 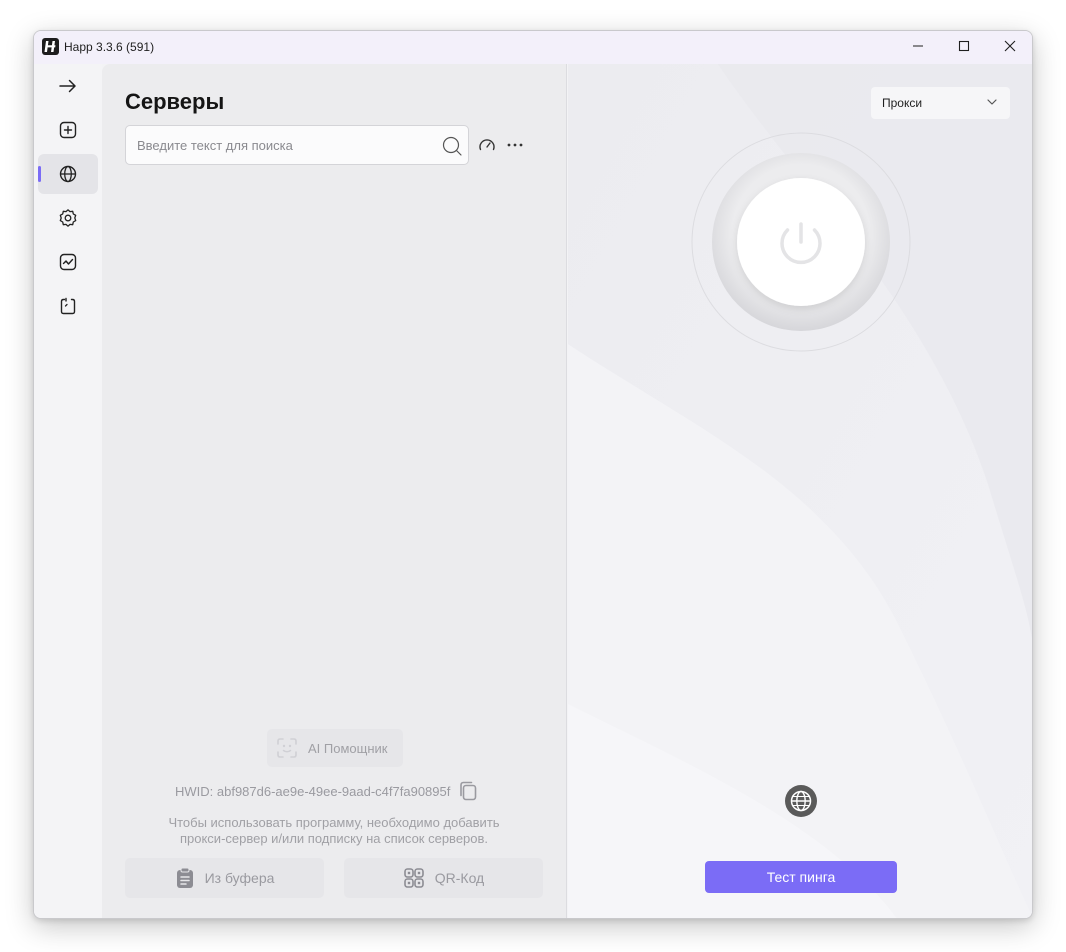 I want to click on sidebar-item-servers, so click(x=68, y=174).